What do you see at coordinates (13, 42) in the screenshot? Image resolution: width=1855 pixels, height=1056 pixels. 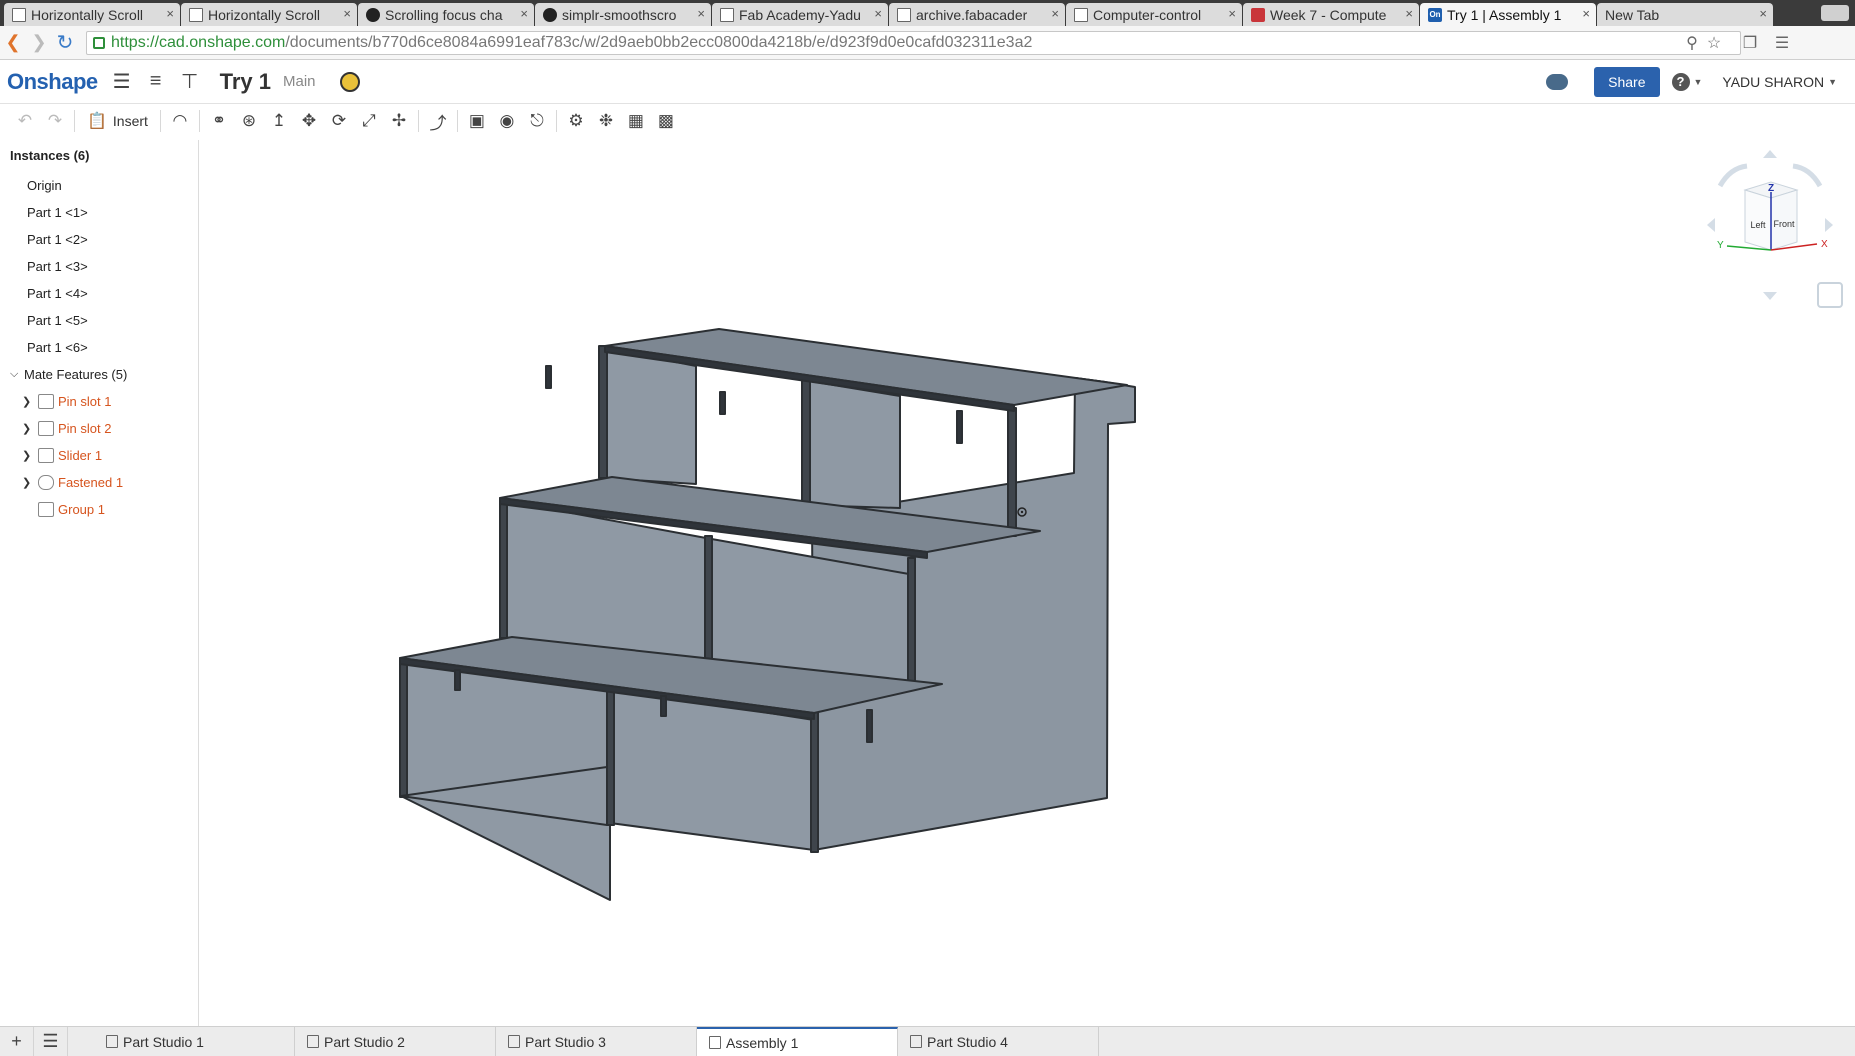 I see `back-icon: ❮` at bounding box center [13, 42].